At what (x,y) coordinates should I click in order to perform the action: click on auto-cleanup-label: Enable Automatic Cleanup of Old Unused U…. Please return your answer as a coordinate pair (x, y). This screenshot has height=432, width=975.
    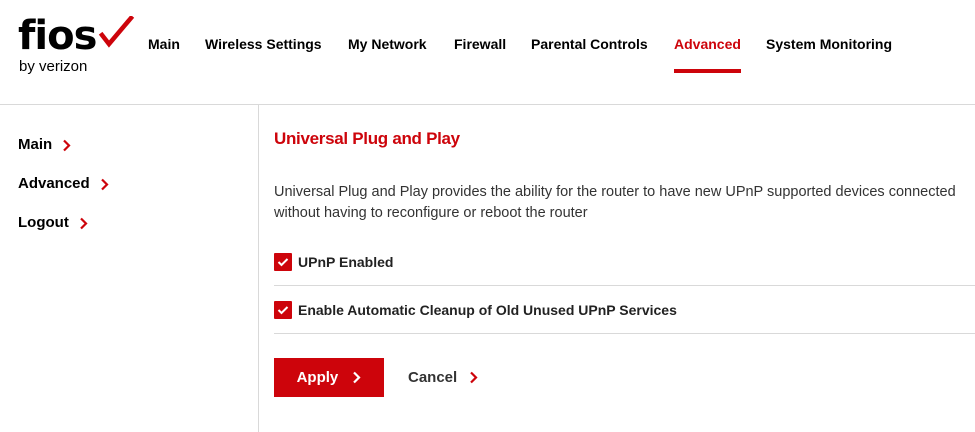
    Looking at the image, I should click on (487, 310).